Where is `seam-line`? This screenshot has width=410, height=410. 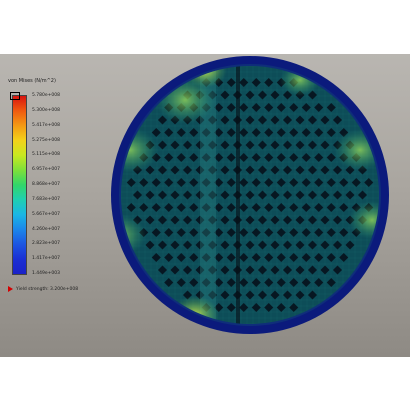 seam-line is located at coordinates (238, 195).